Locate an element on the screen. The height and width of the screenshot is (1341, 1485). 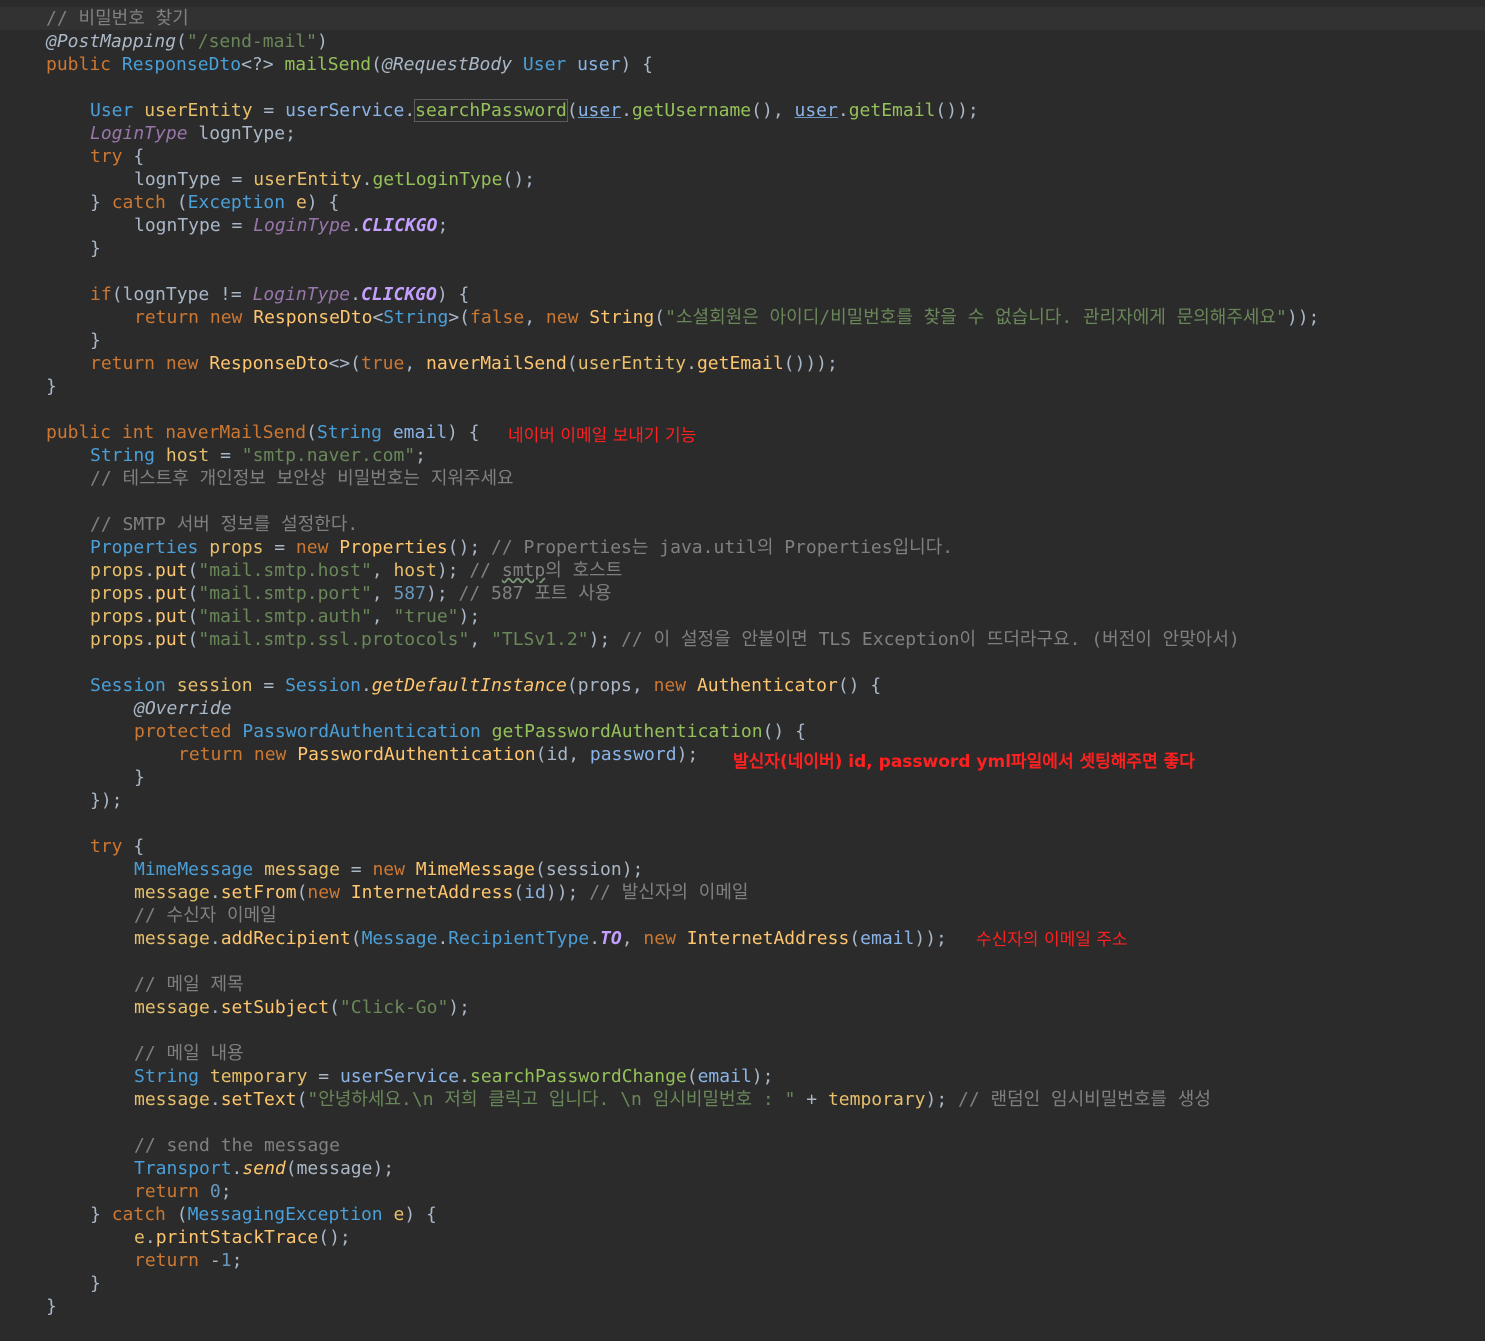
comment: // 메일 내용 is located at coordinates (189, 1053).